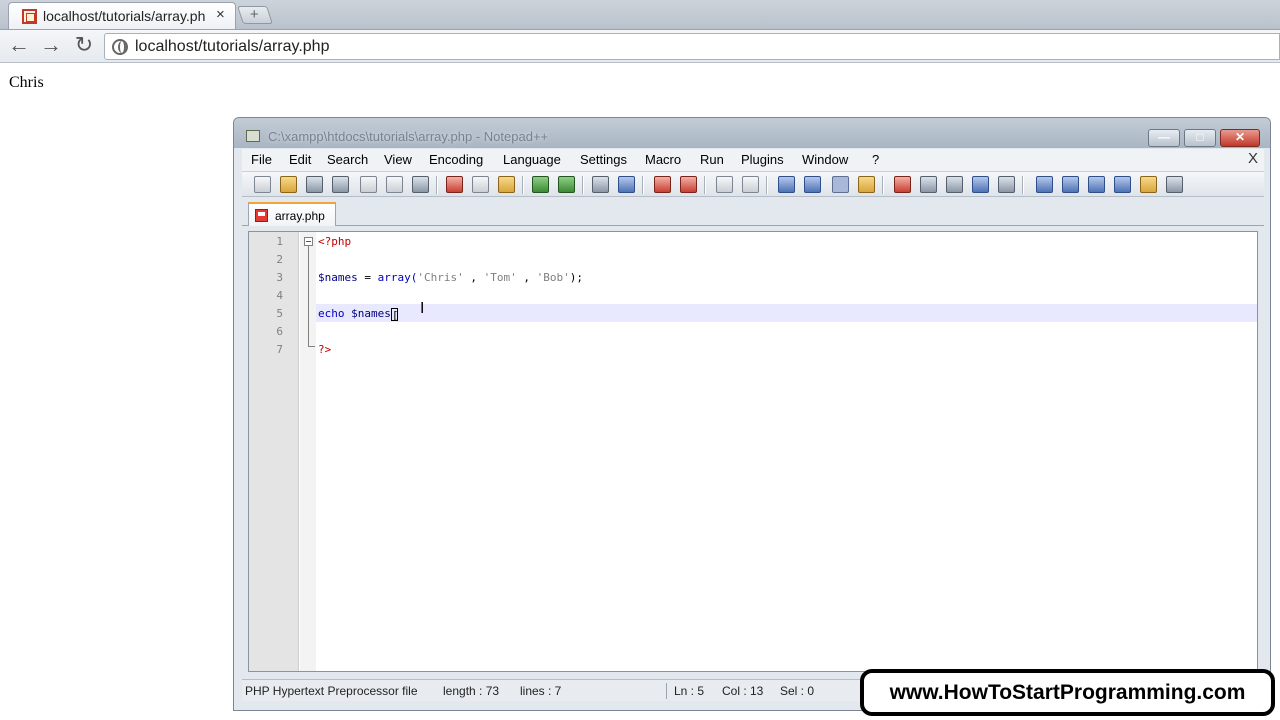 Image resolution: width=1280 pixels, height=720 pixels. What do you see at coordinates (331, 691) in the screenshot?
I see `status-language: PHP Hypertext Preprocessor file` at bounding box center [331, 691].